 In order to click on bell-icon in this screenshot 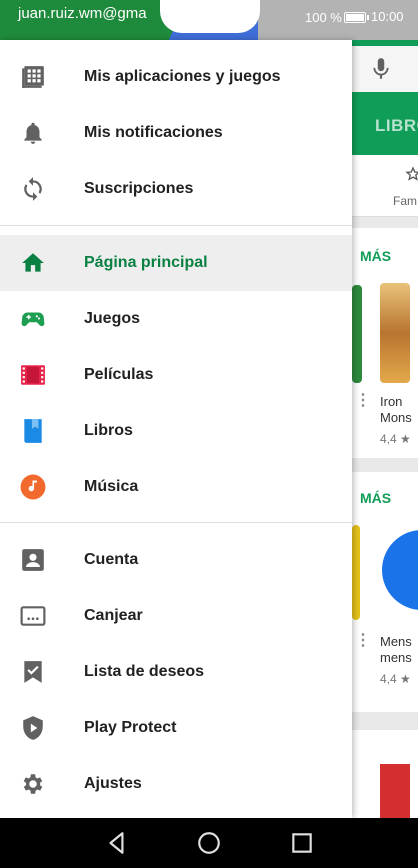, I will do `click(33, 133)`.